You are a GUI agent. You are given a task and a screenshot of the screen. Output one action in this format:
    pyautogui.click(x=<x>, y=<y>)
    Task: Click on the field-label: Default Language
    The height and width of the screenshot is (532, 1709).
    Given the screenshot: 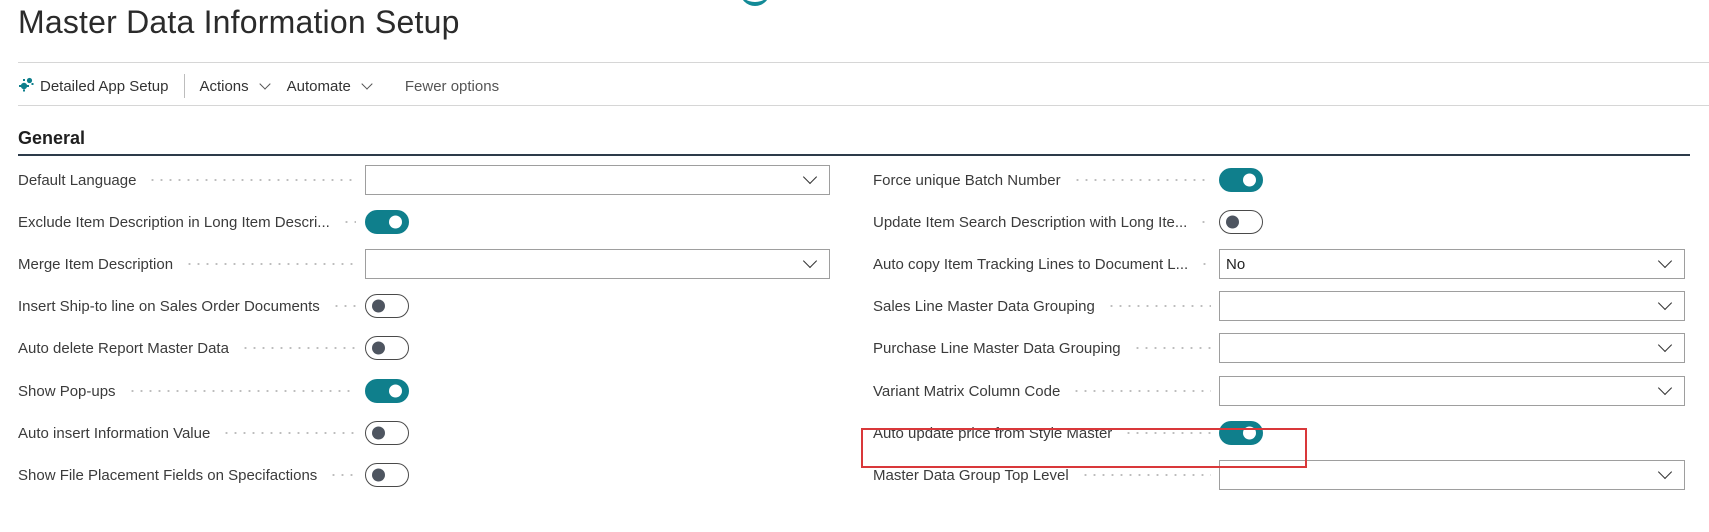 What is the action you would take?
    pyautogui.click(x=190, y=180)
    